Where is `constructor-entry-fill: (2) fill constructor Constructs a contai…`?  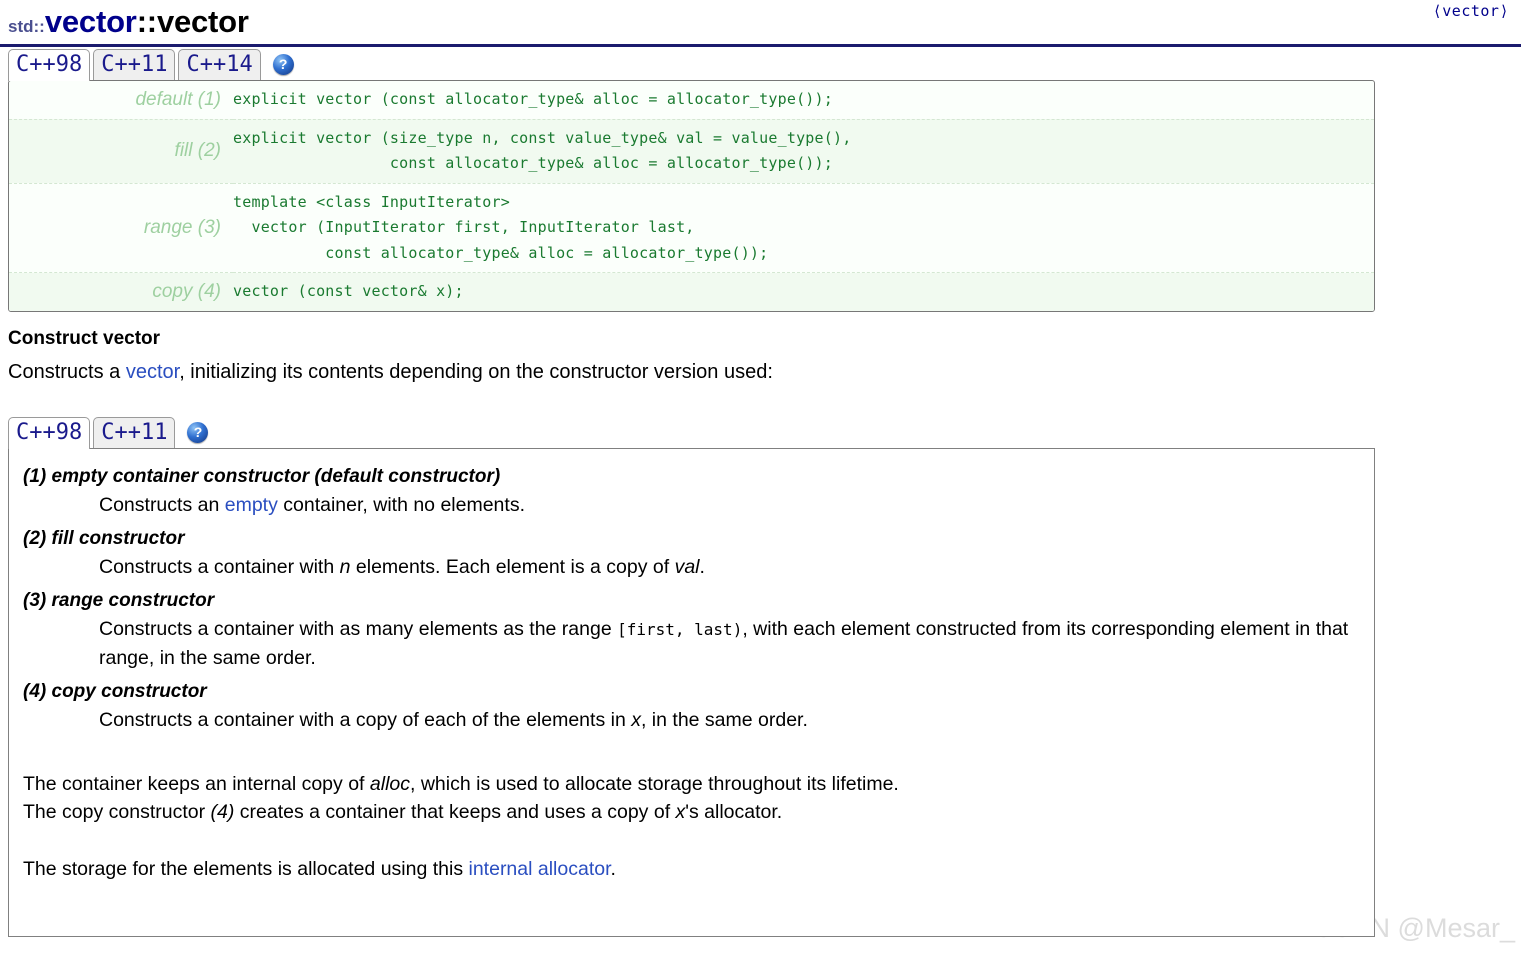 constructor-entry-fill: (2) fill constructor Constructs a contai… is located at coordinates (691, 553).